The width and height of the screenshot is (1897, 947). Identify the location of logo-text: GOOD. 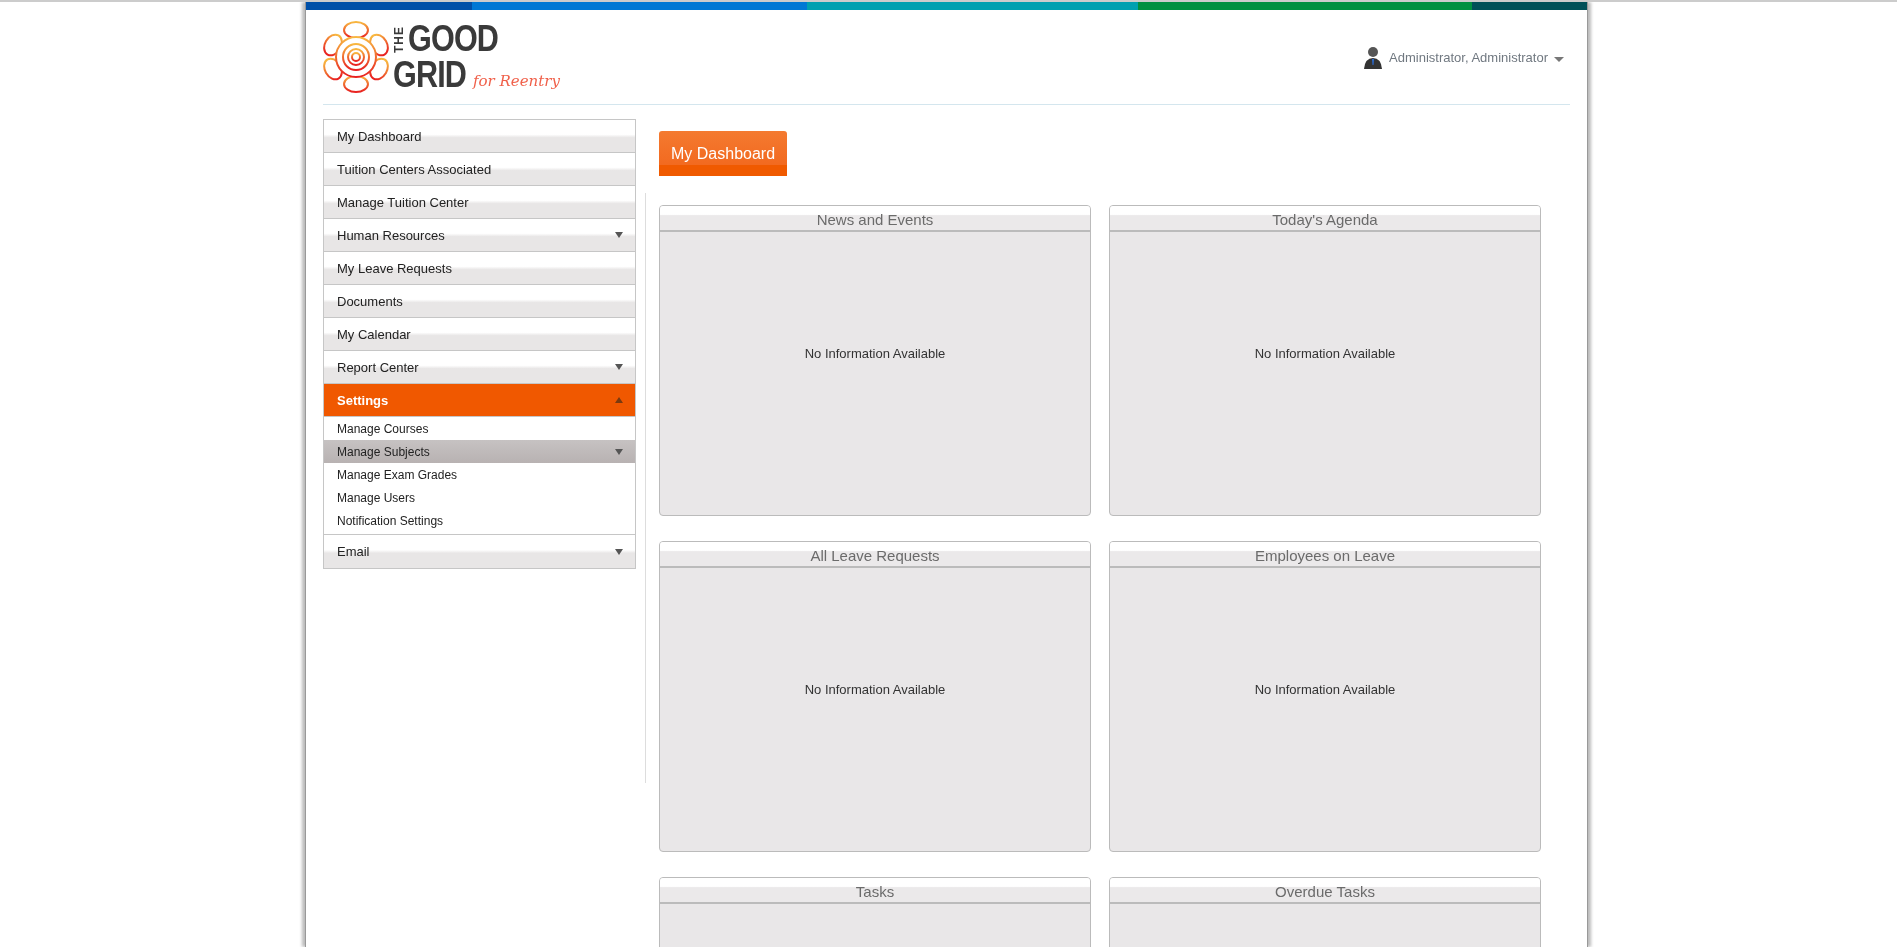
(453, 39).